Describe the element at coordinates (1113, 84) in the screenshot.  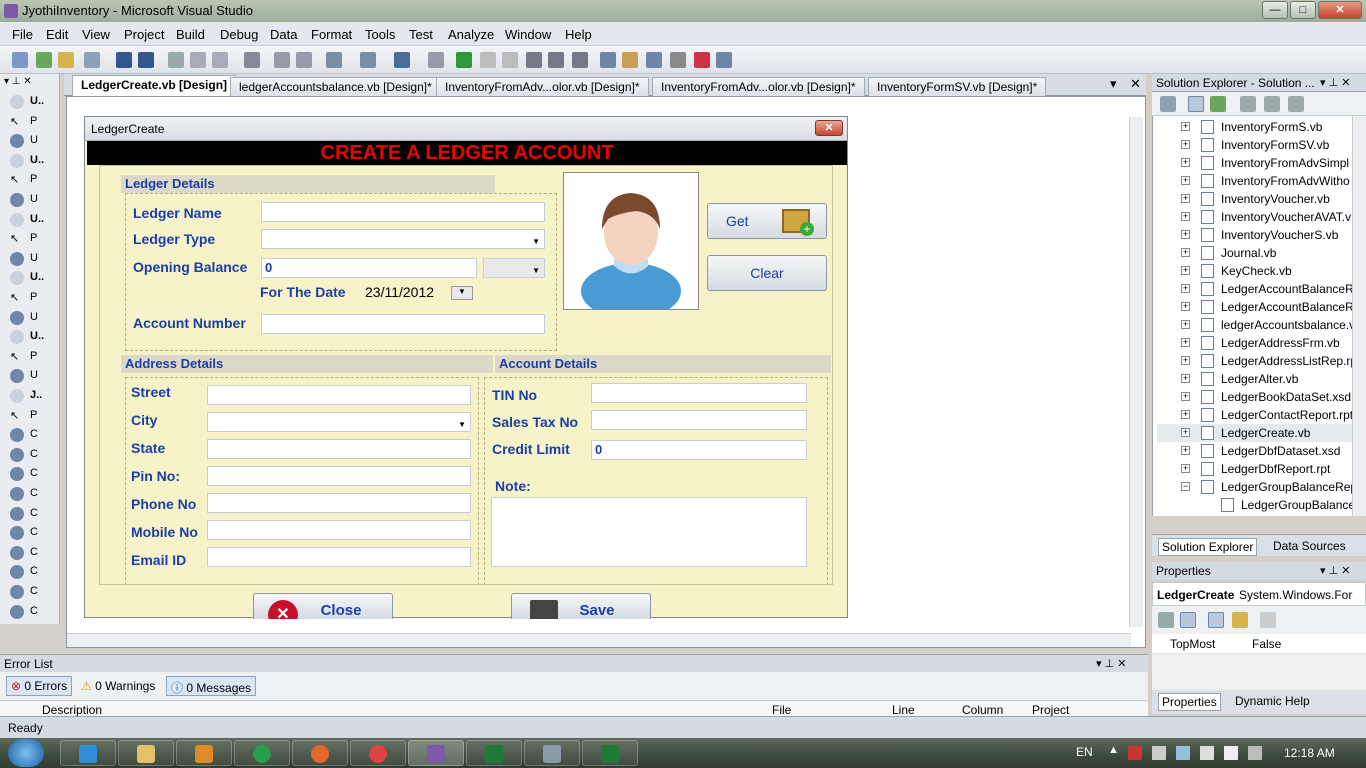
I see `tab-list-dropdown-icon: ▾` at that location.